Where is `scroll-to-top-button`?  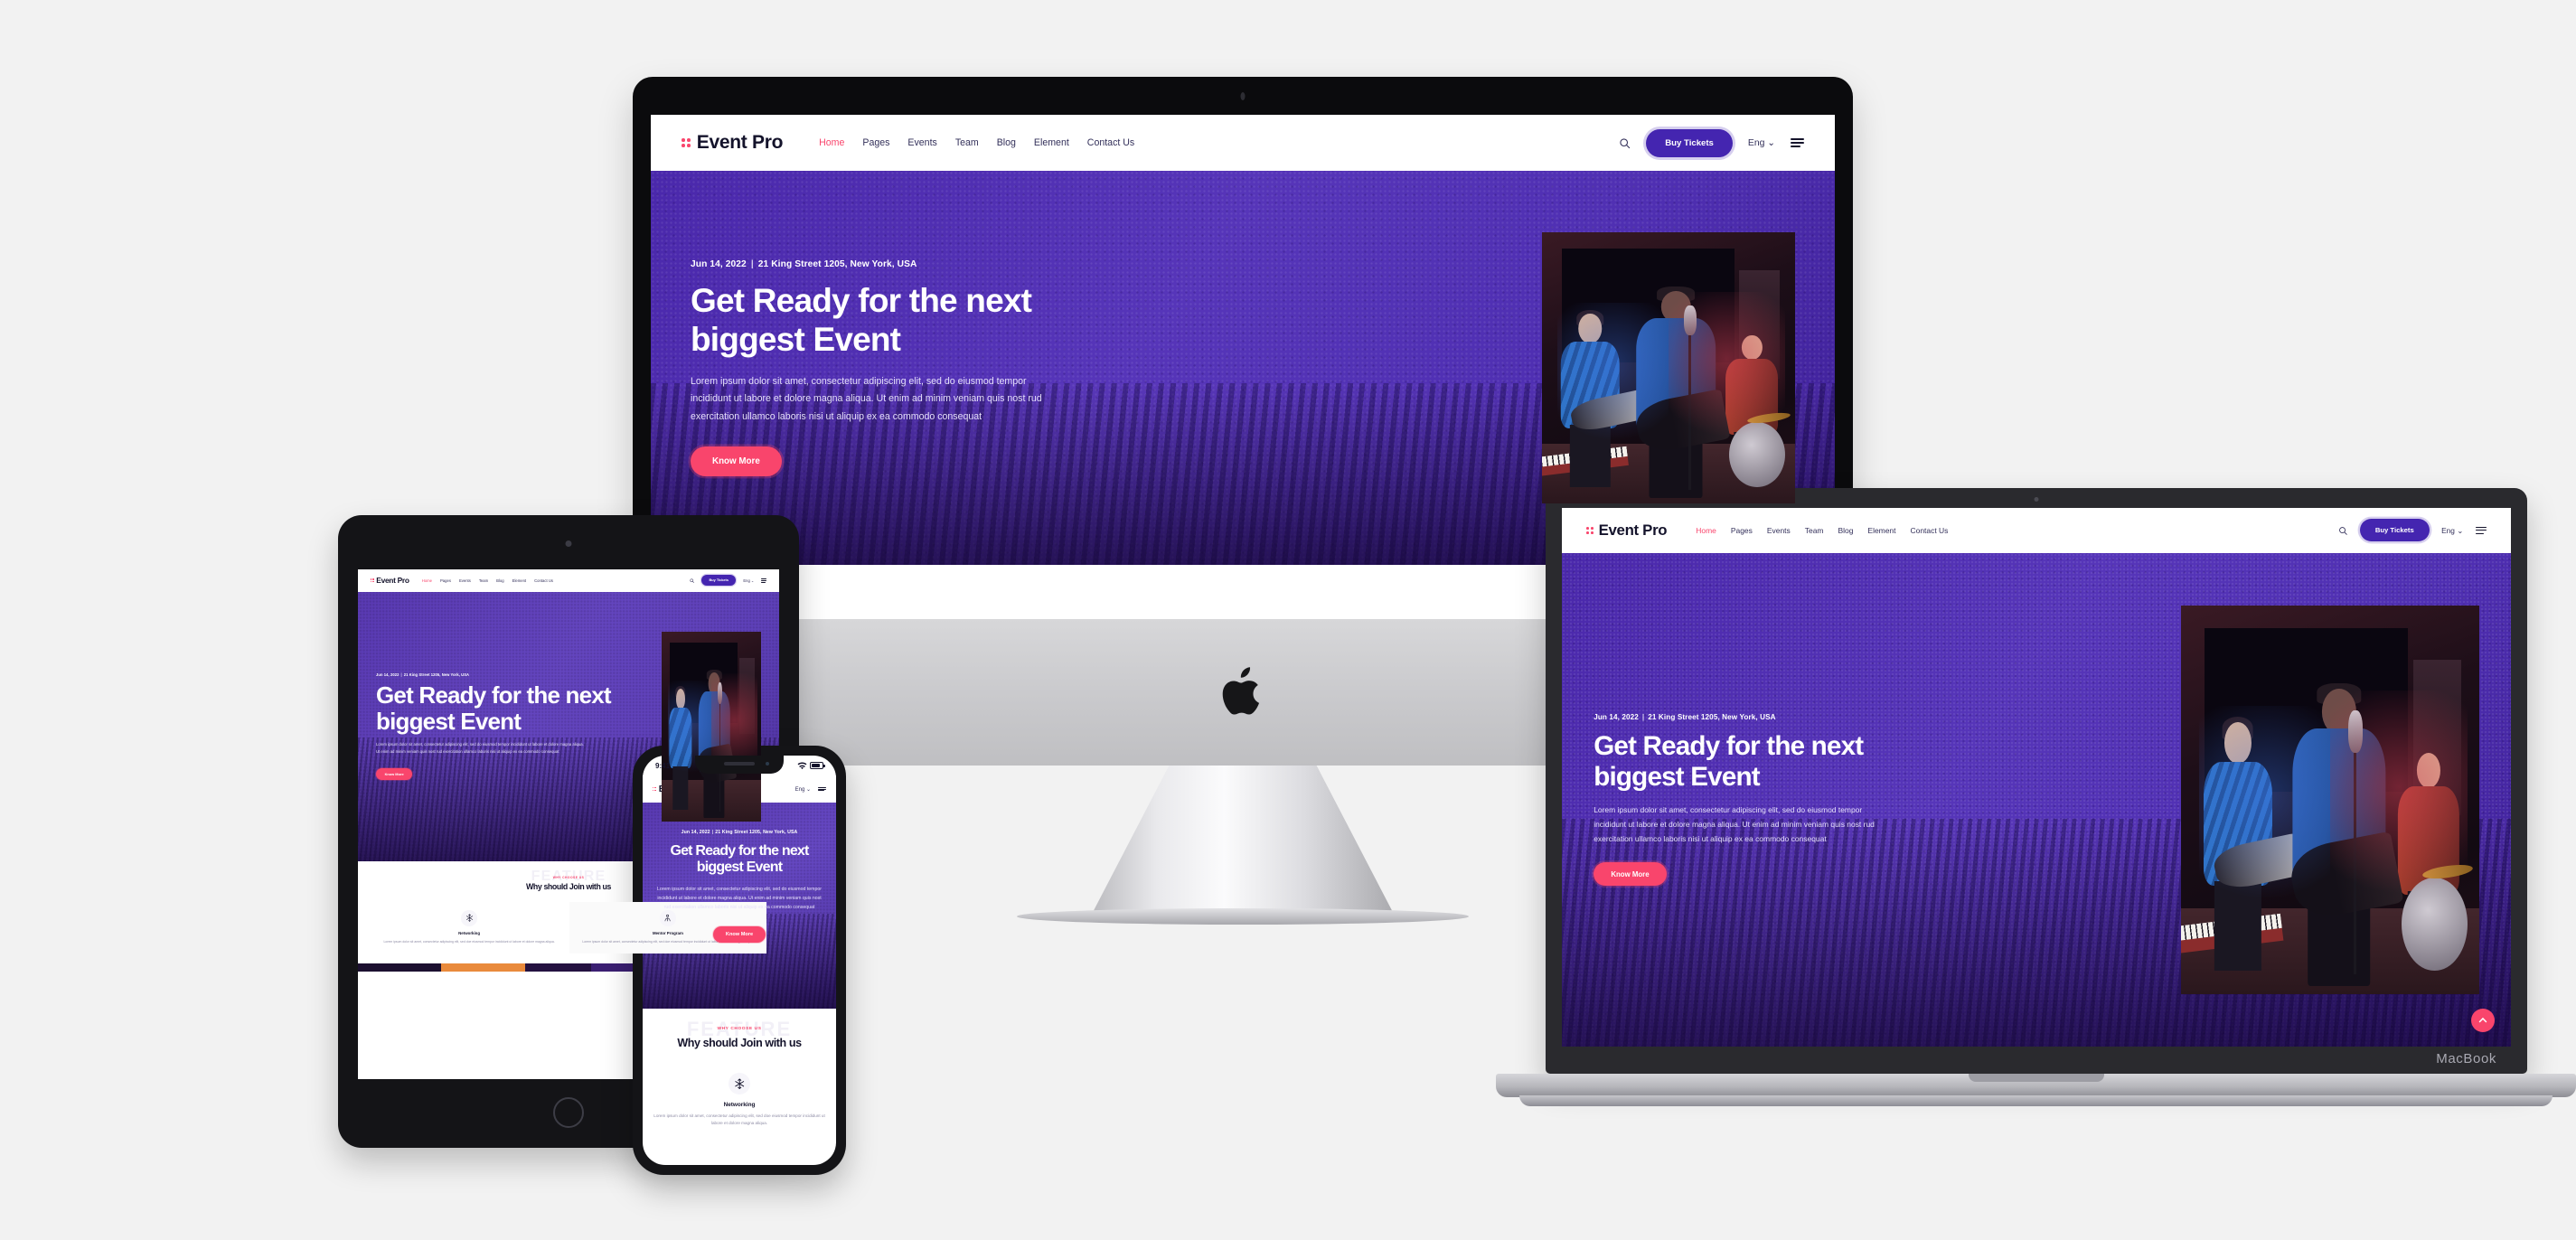 scroll-to-top-button is located at coordinates (2483, 1020).